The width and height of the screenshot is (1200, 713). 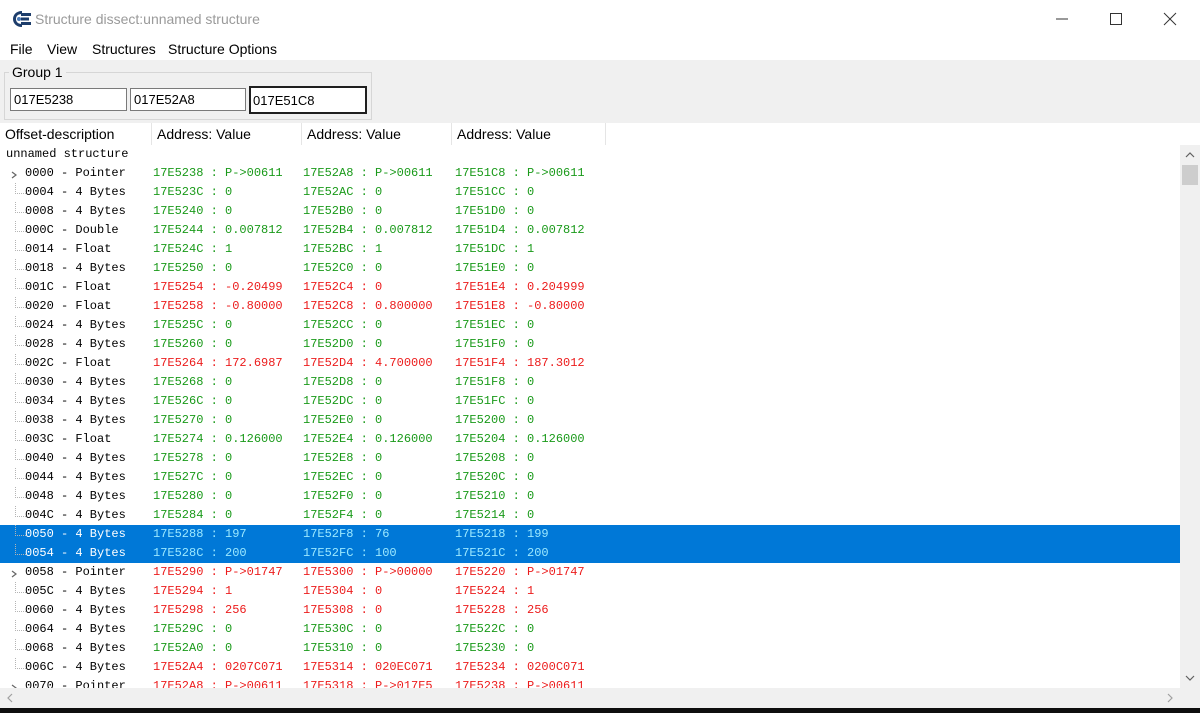 I want to click on offset-description: 0038 - 4 Bytes, so click(x=75, y=420).